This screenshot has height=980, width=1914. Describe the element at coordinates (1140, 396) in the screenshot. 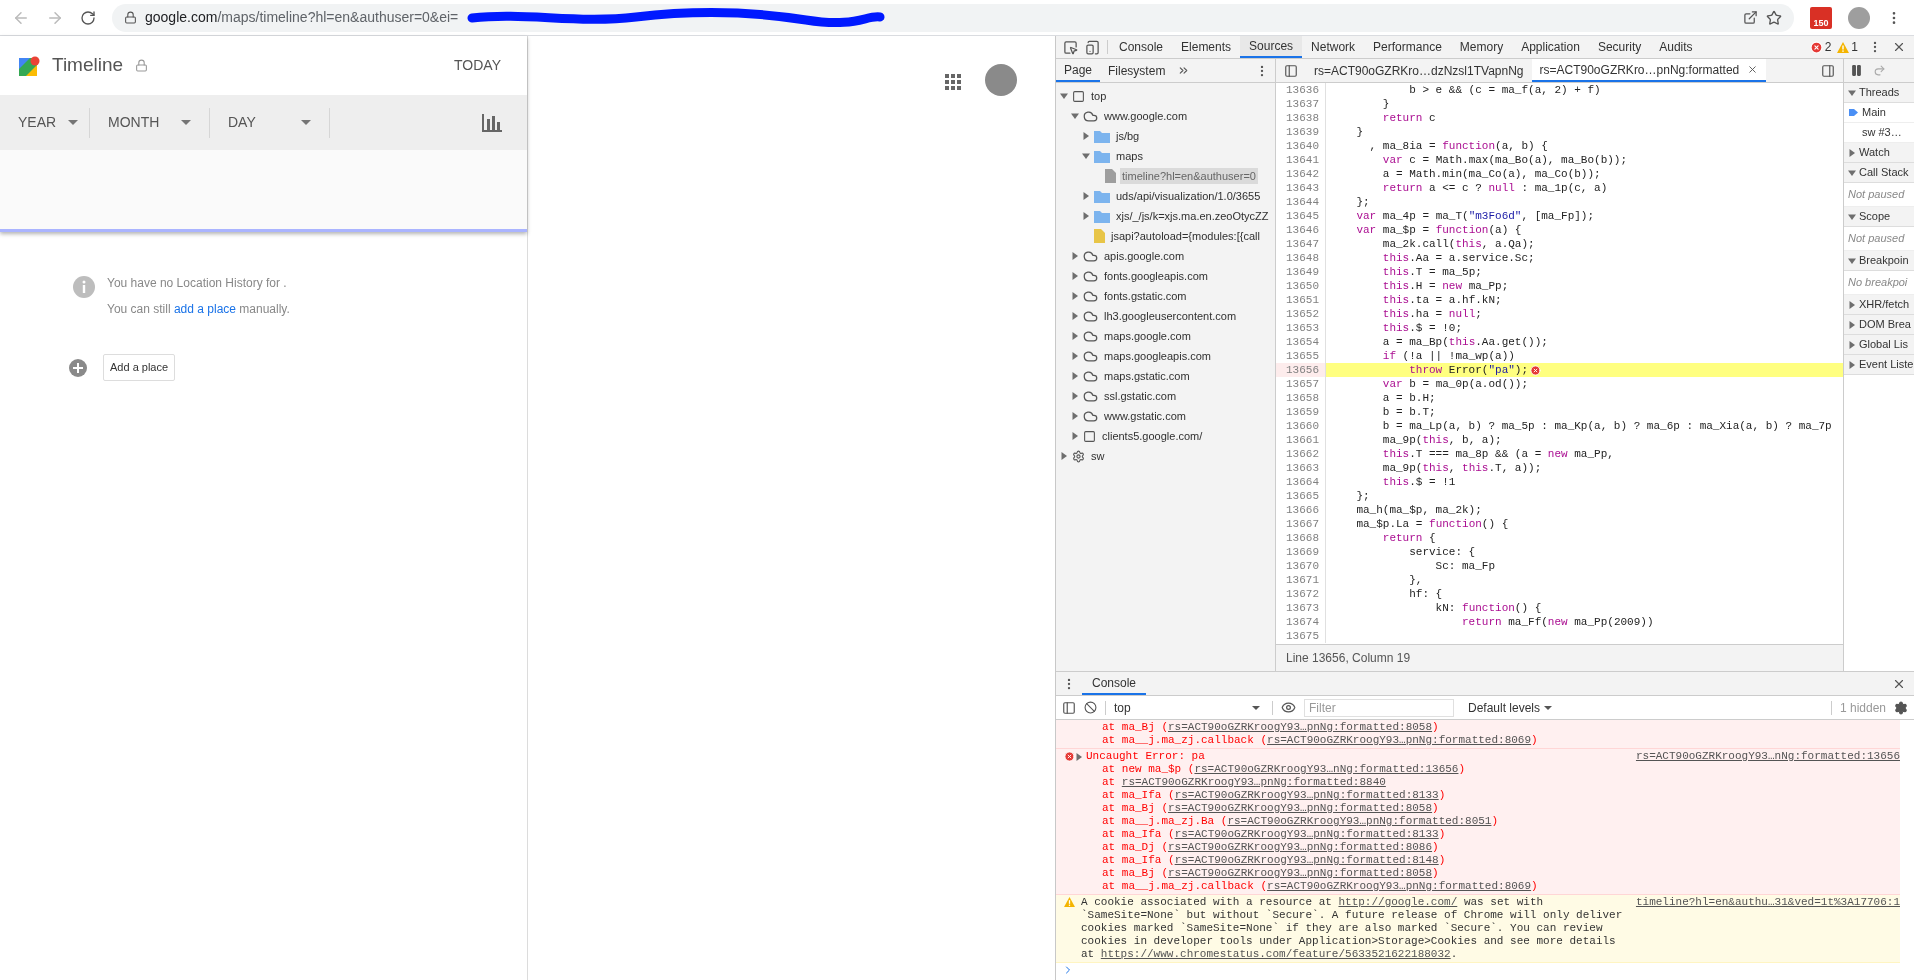

I see `tree-item: ssl.gstatic.com` at that location.